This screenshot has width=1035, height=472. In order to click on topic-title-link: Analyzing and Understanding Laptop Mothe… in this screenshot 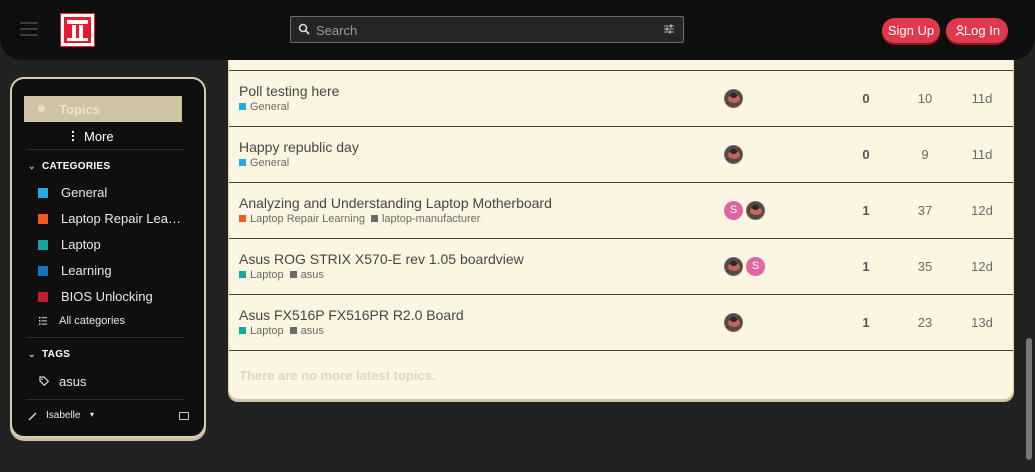, I will do `click(395, 203)`.